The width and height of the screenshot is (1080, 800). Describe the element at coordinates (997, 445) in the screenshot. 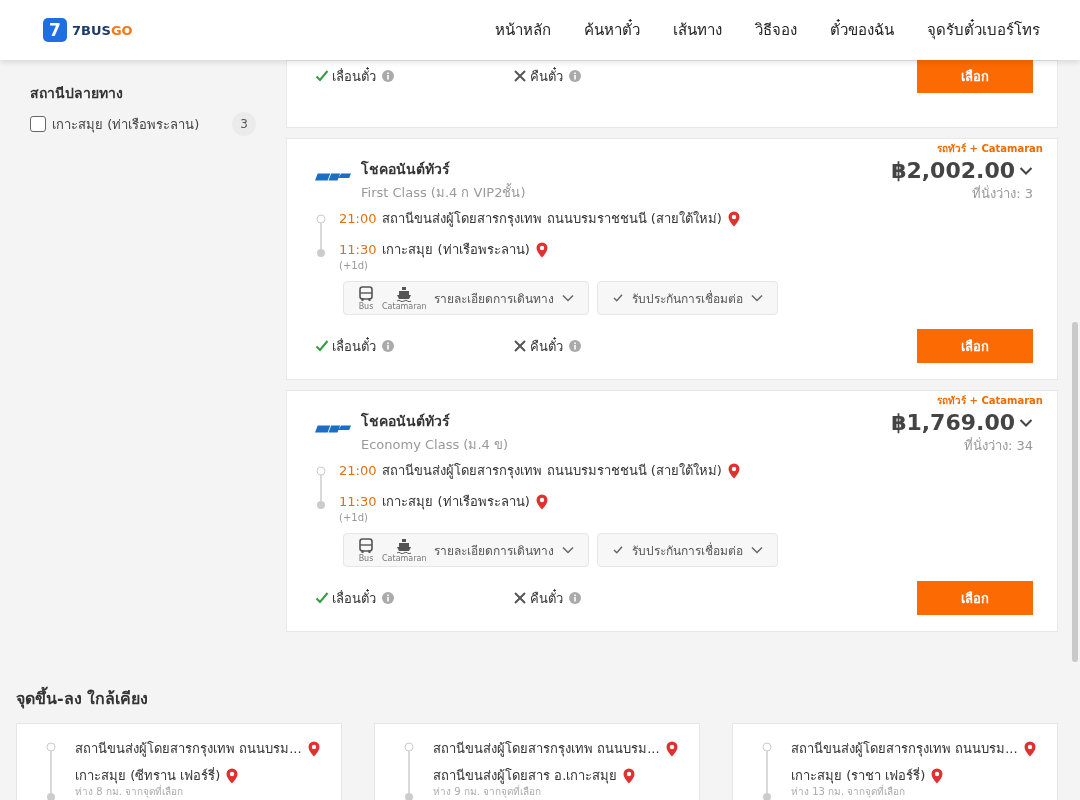

I see `seats-available: ที่นั่งว่าง: 34` at that location.